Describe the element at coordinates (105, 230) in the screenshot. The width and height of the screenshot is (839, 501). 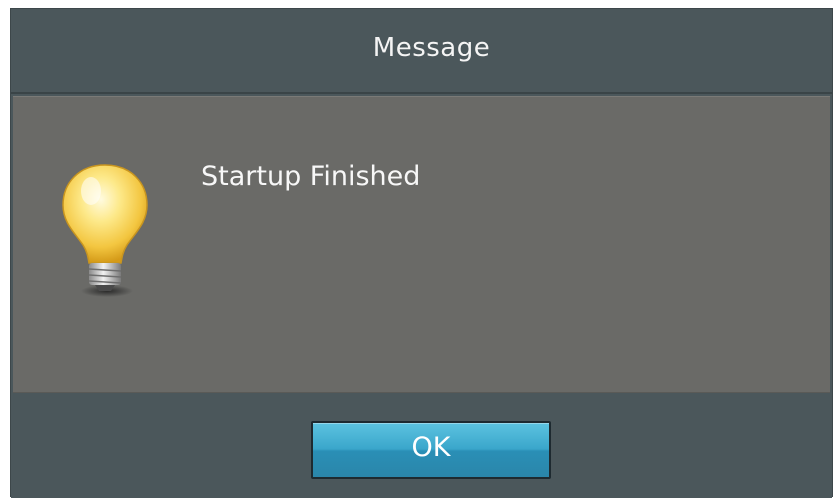
I see `lightbulb-icon` at that location.